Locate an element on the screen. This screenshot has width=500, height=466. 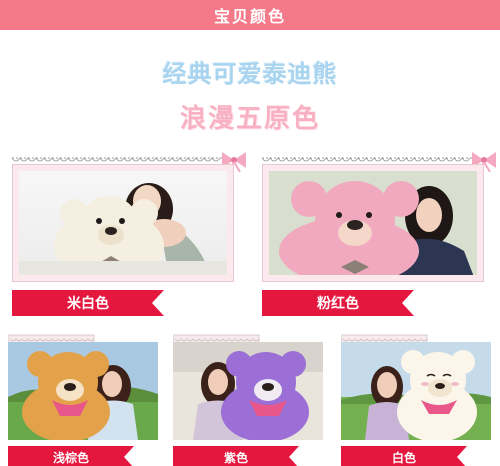
label-light-brown-text: 浅棕色 is located at coordinates (70, 457).